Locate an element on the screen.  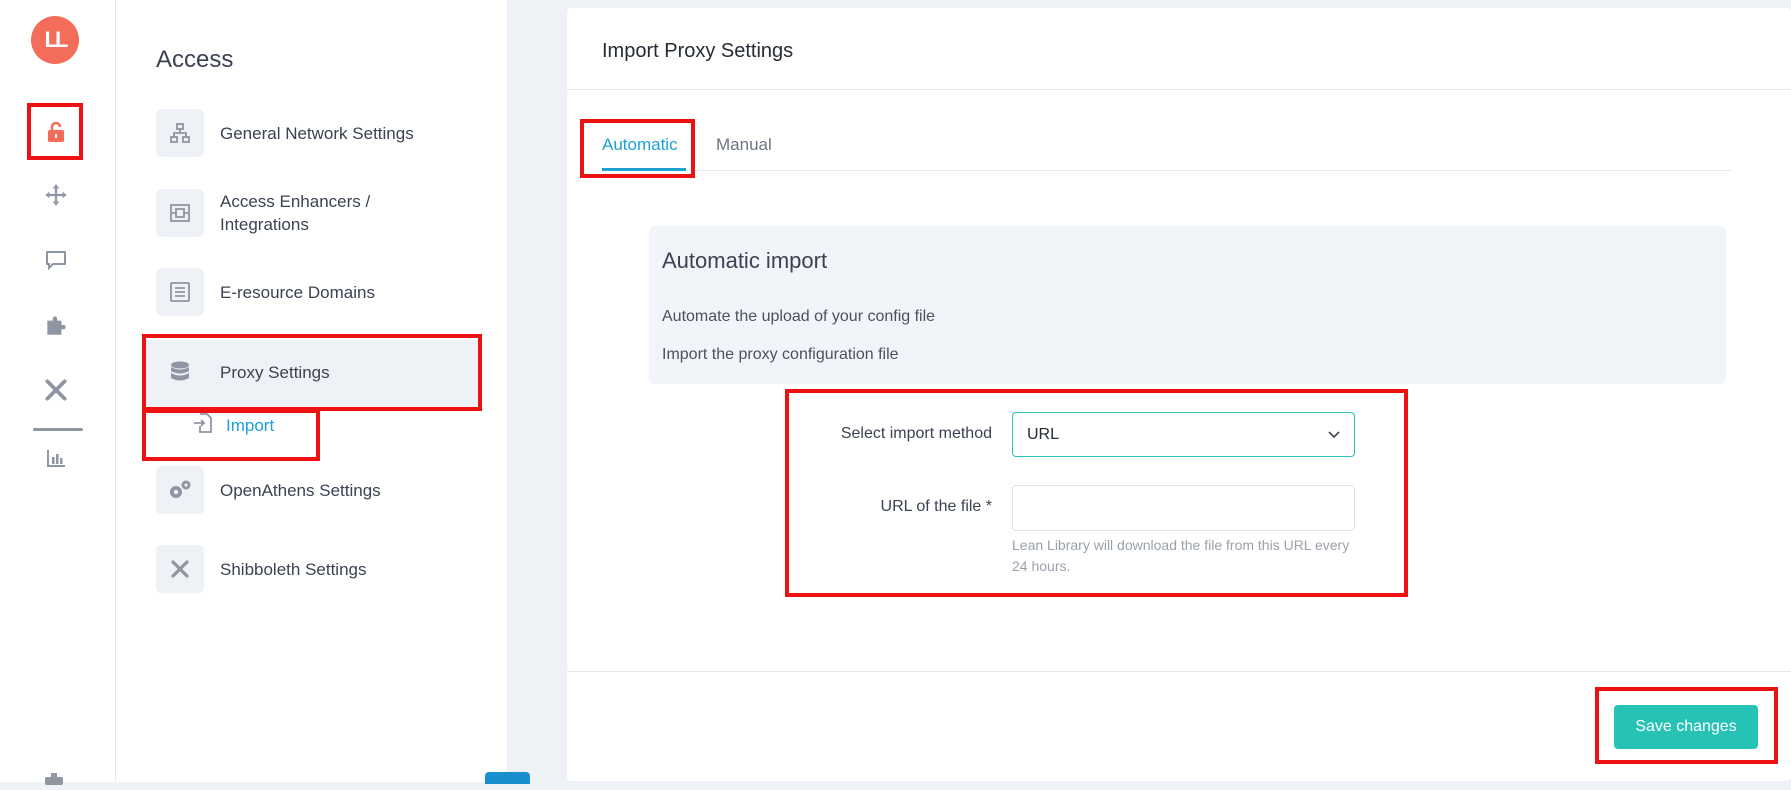
nav-item-label: Access Enhancers / Integrations is located at coordinates (295, 213).